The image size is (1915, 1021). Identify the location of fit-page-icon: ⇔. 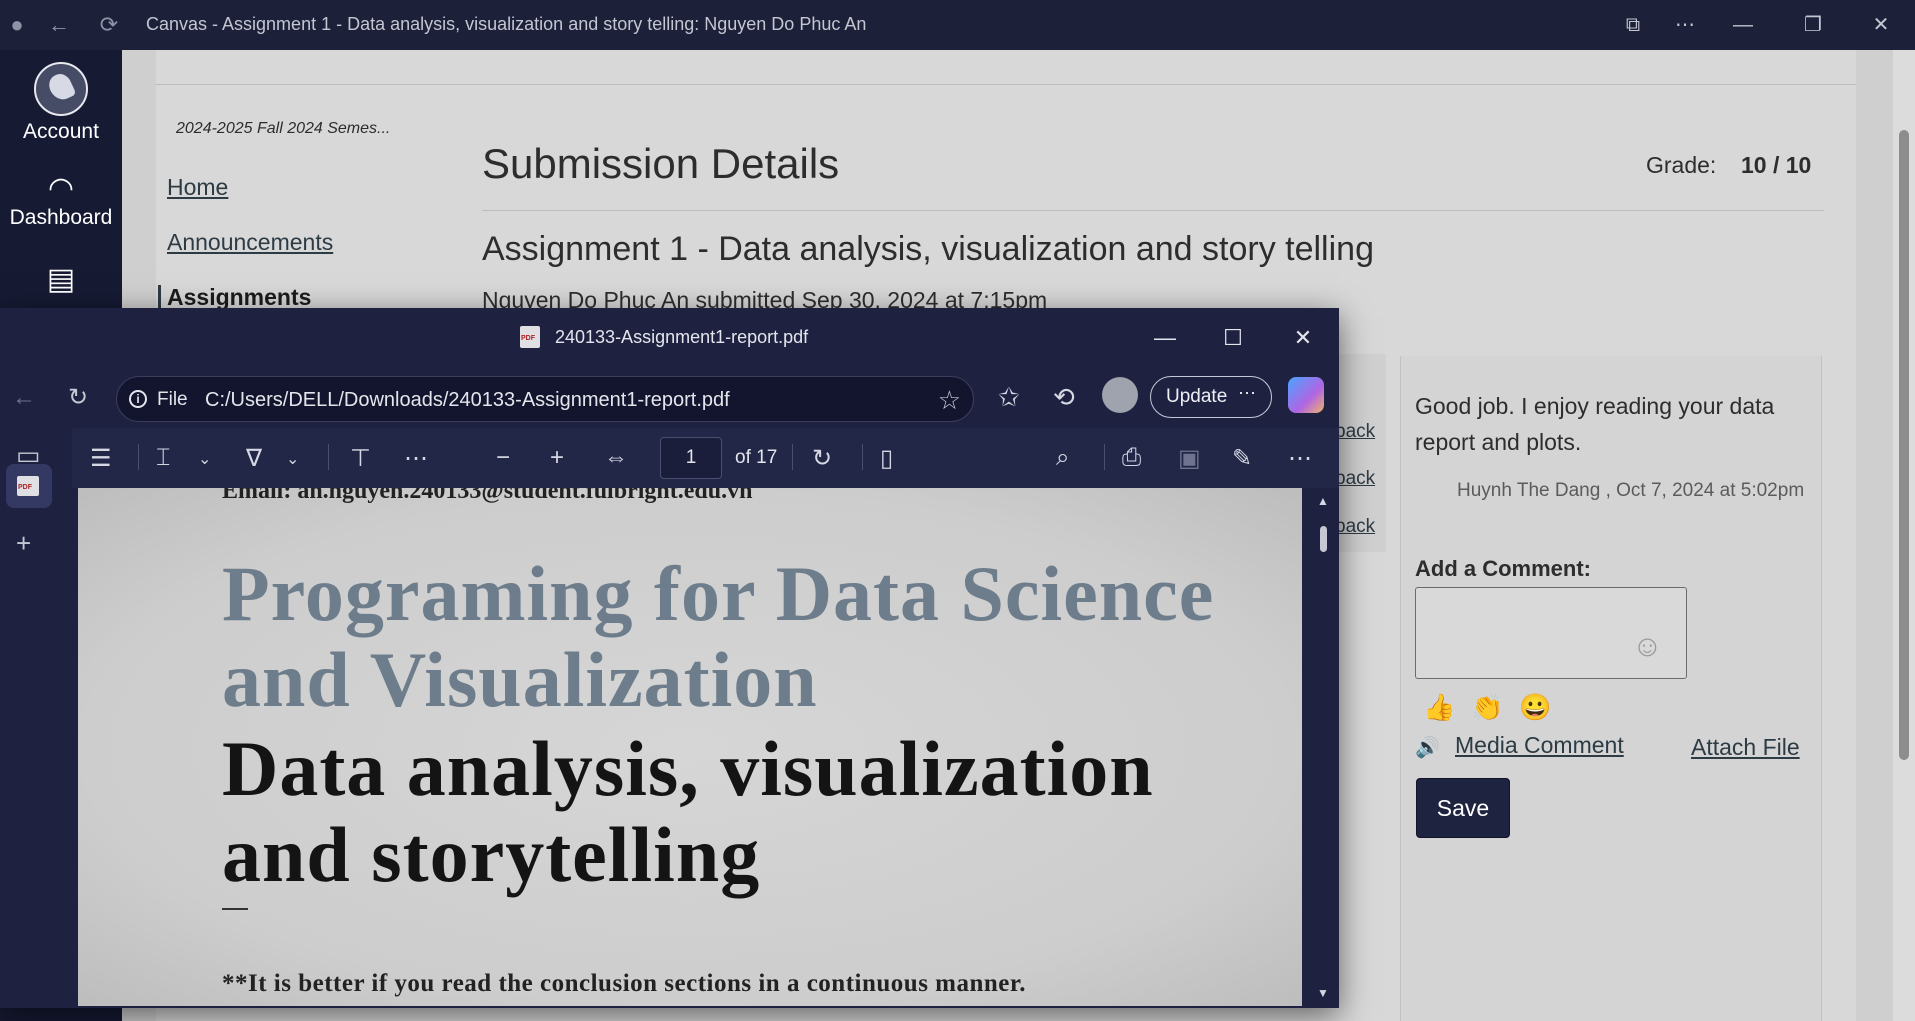
(616, 458).